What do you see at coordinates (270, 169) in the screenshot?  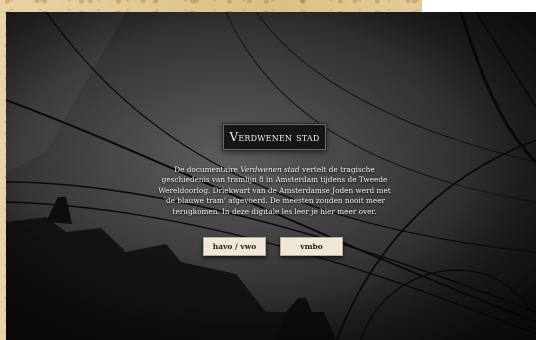 I see `intro-film-title: Verdwenen stad` at bounding box center [270, 169].